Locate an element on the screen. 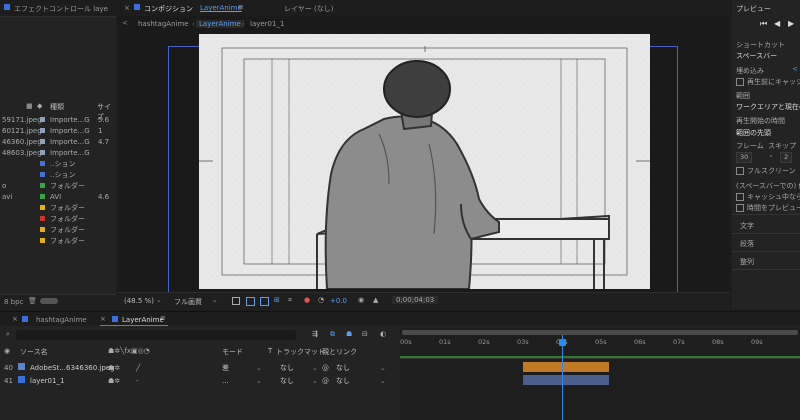 This screenshot has width=800, height=420. col-type: 種類 is located at coordinates (57, 107).